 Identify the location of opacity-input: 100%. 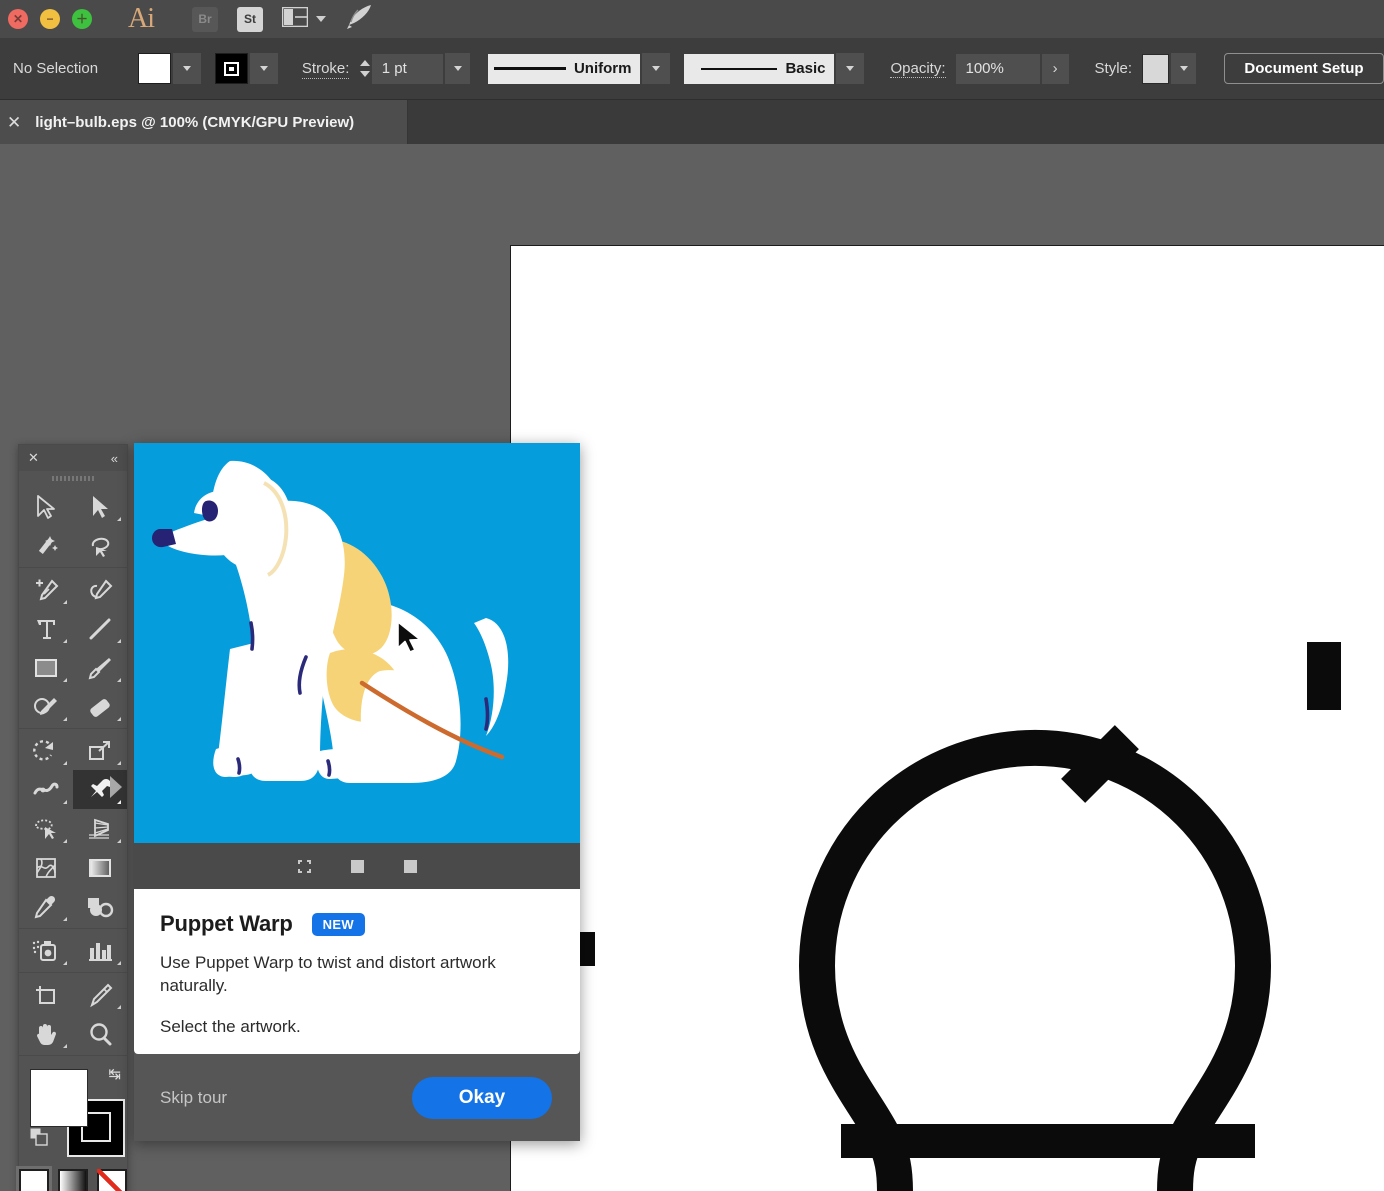
(997, 68).